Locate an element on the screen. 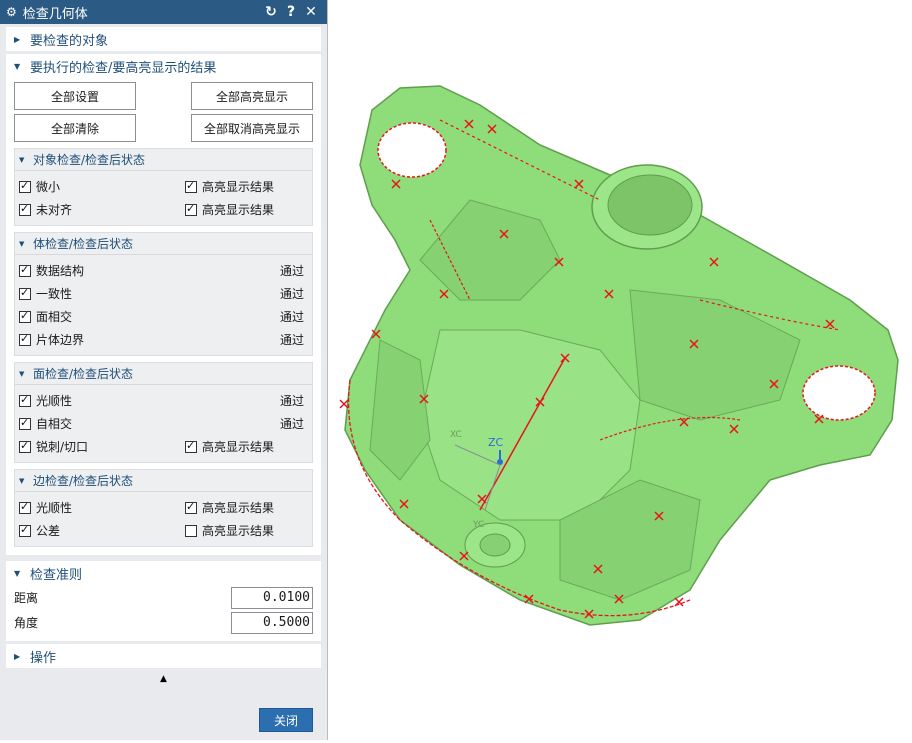  face-check-group: ▼ 面检查/检查后状态 光顺性 通过 自相交 通过 锐刺/切口 高亮显示结果 is located at coordinates (163, 412).